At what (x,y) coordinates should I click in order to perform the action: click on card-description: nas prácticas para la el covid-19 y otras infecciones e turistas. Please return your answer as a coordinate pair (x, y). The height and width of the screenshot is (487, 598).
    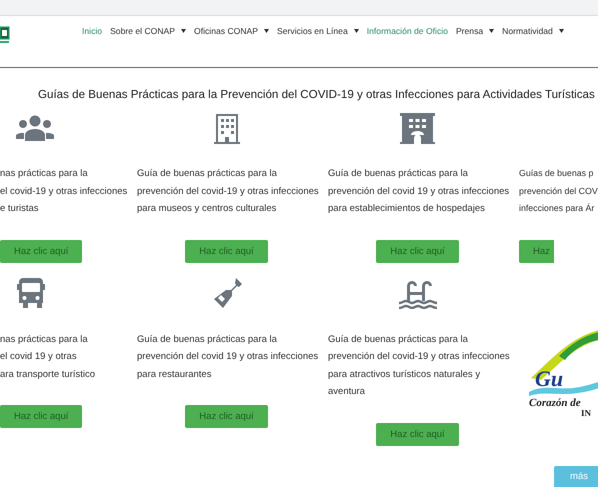
    Looking at the image, I should click on (64, 191).